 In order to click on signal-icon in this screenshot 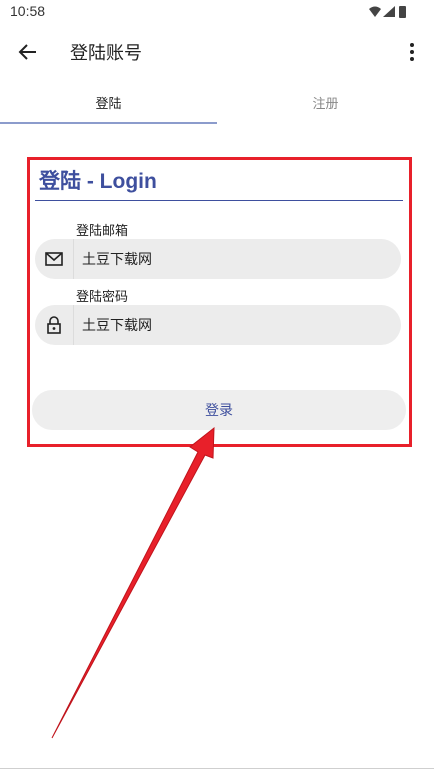, I will do `click(389, 11)`.